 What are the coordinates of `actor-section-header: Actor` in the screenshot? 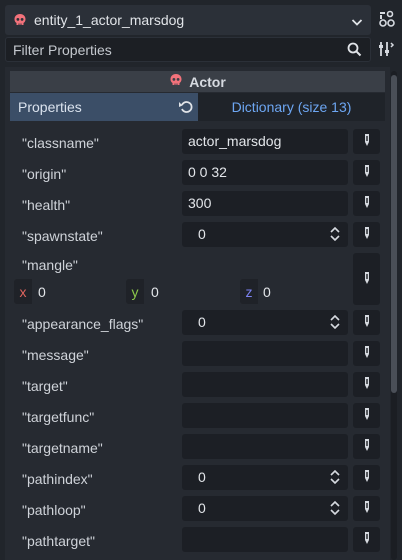 It's located at (197, 81).